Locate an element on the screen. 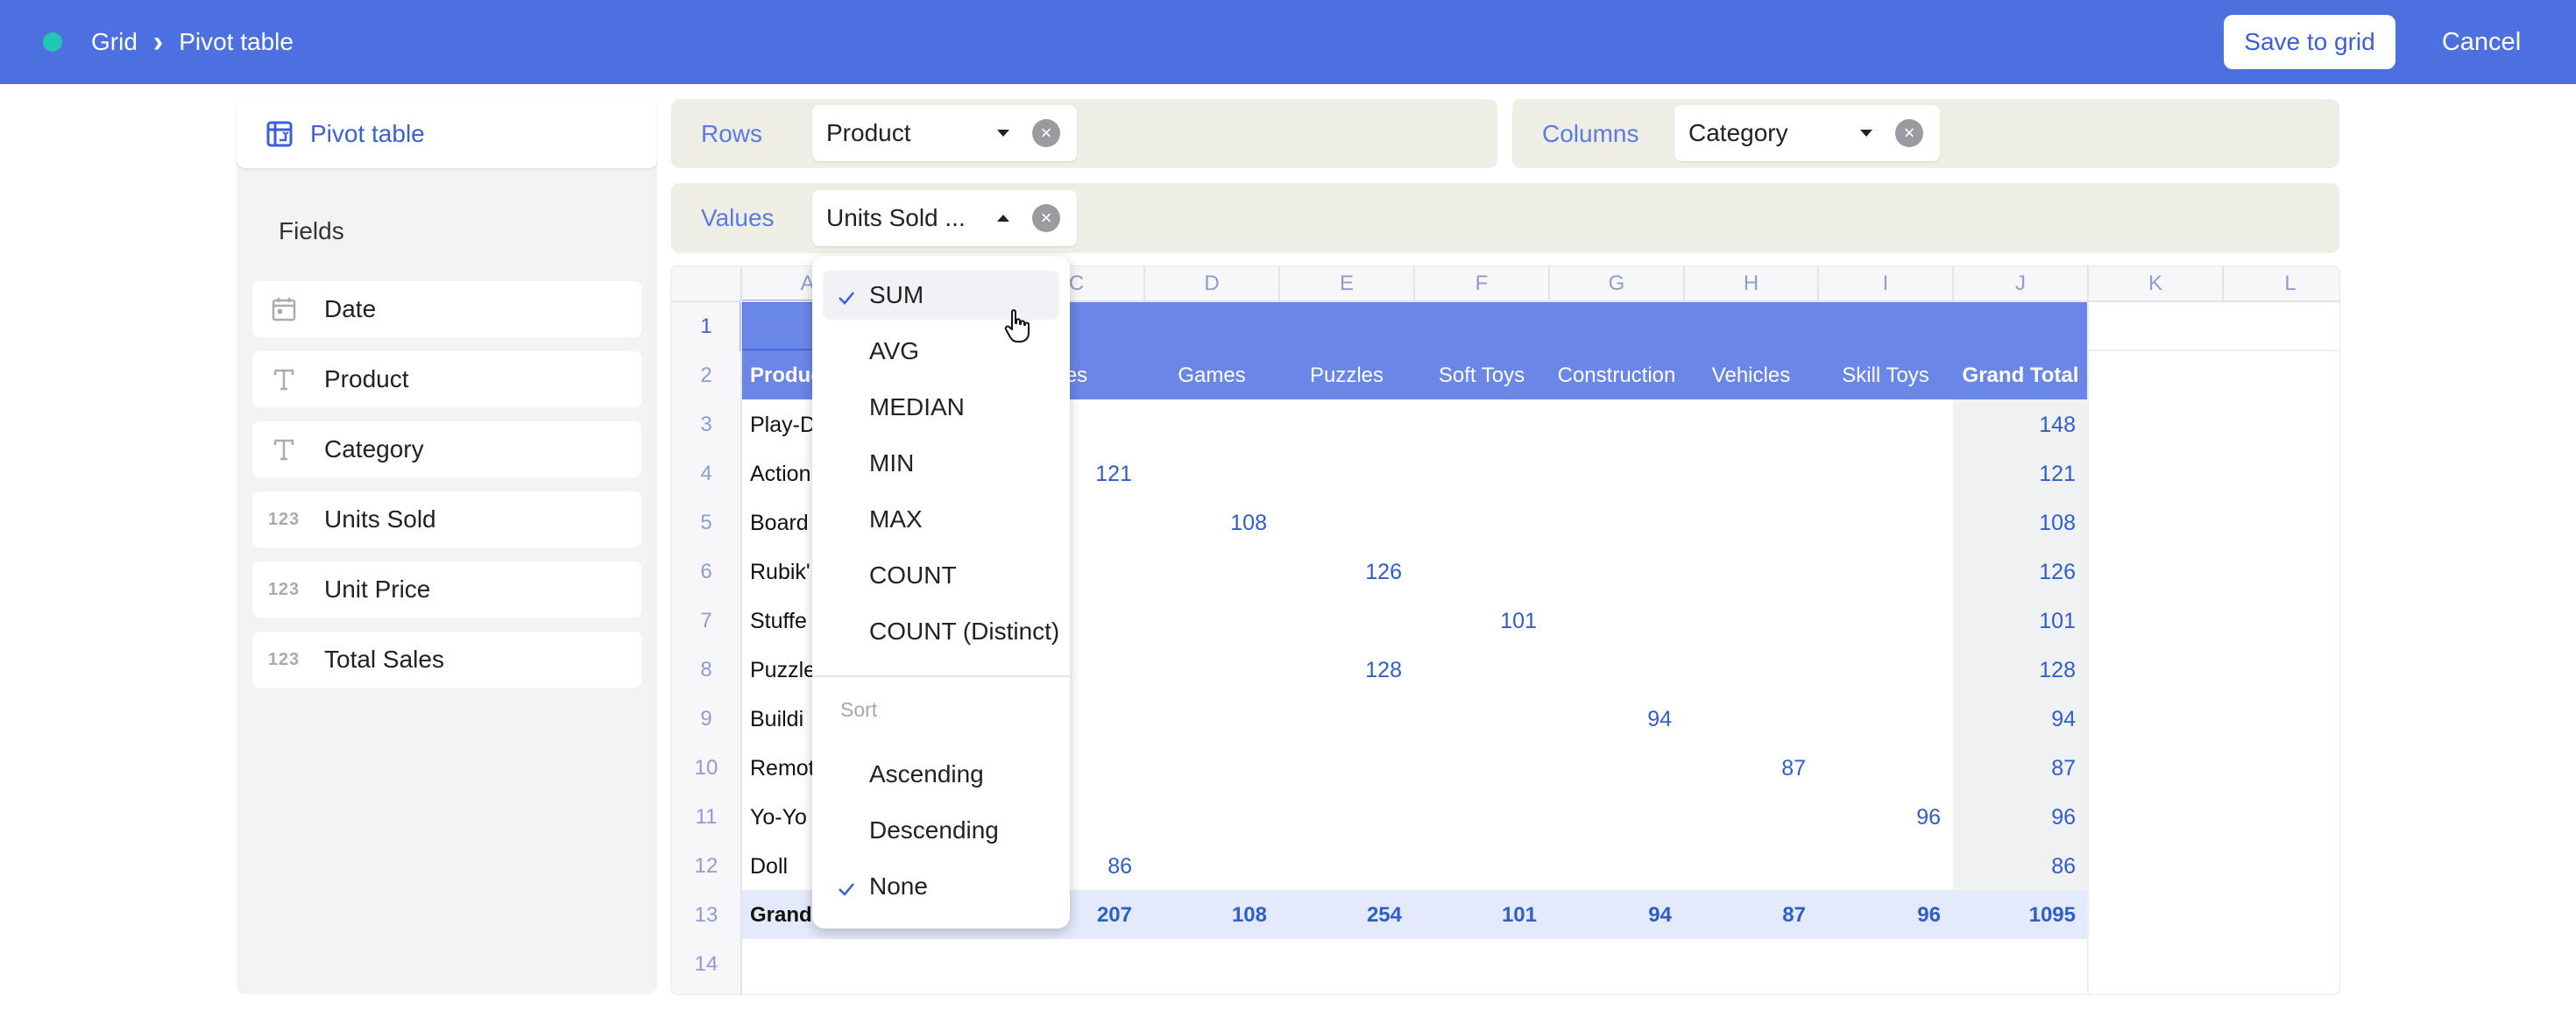 The height and width of the screenshot is (1010, 2576). row-label-cell: Remot is located at coordinates (782, 768).